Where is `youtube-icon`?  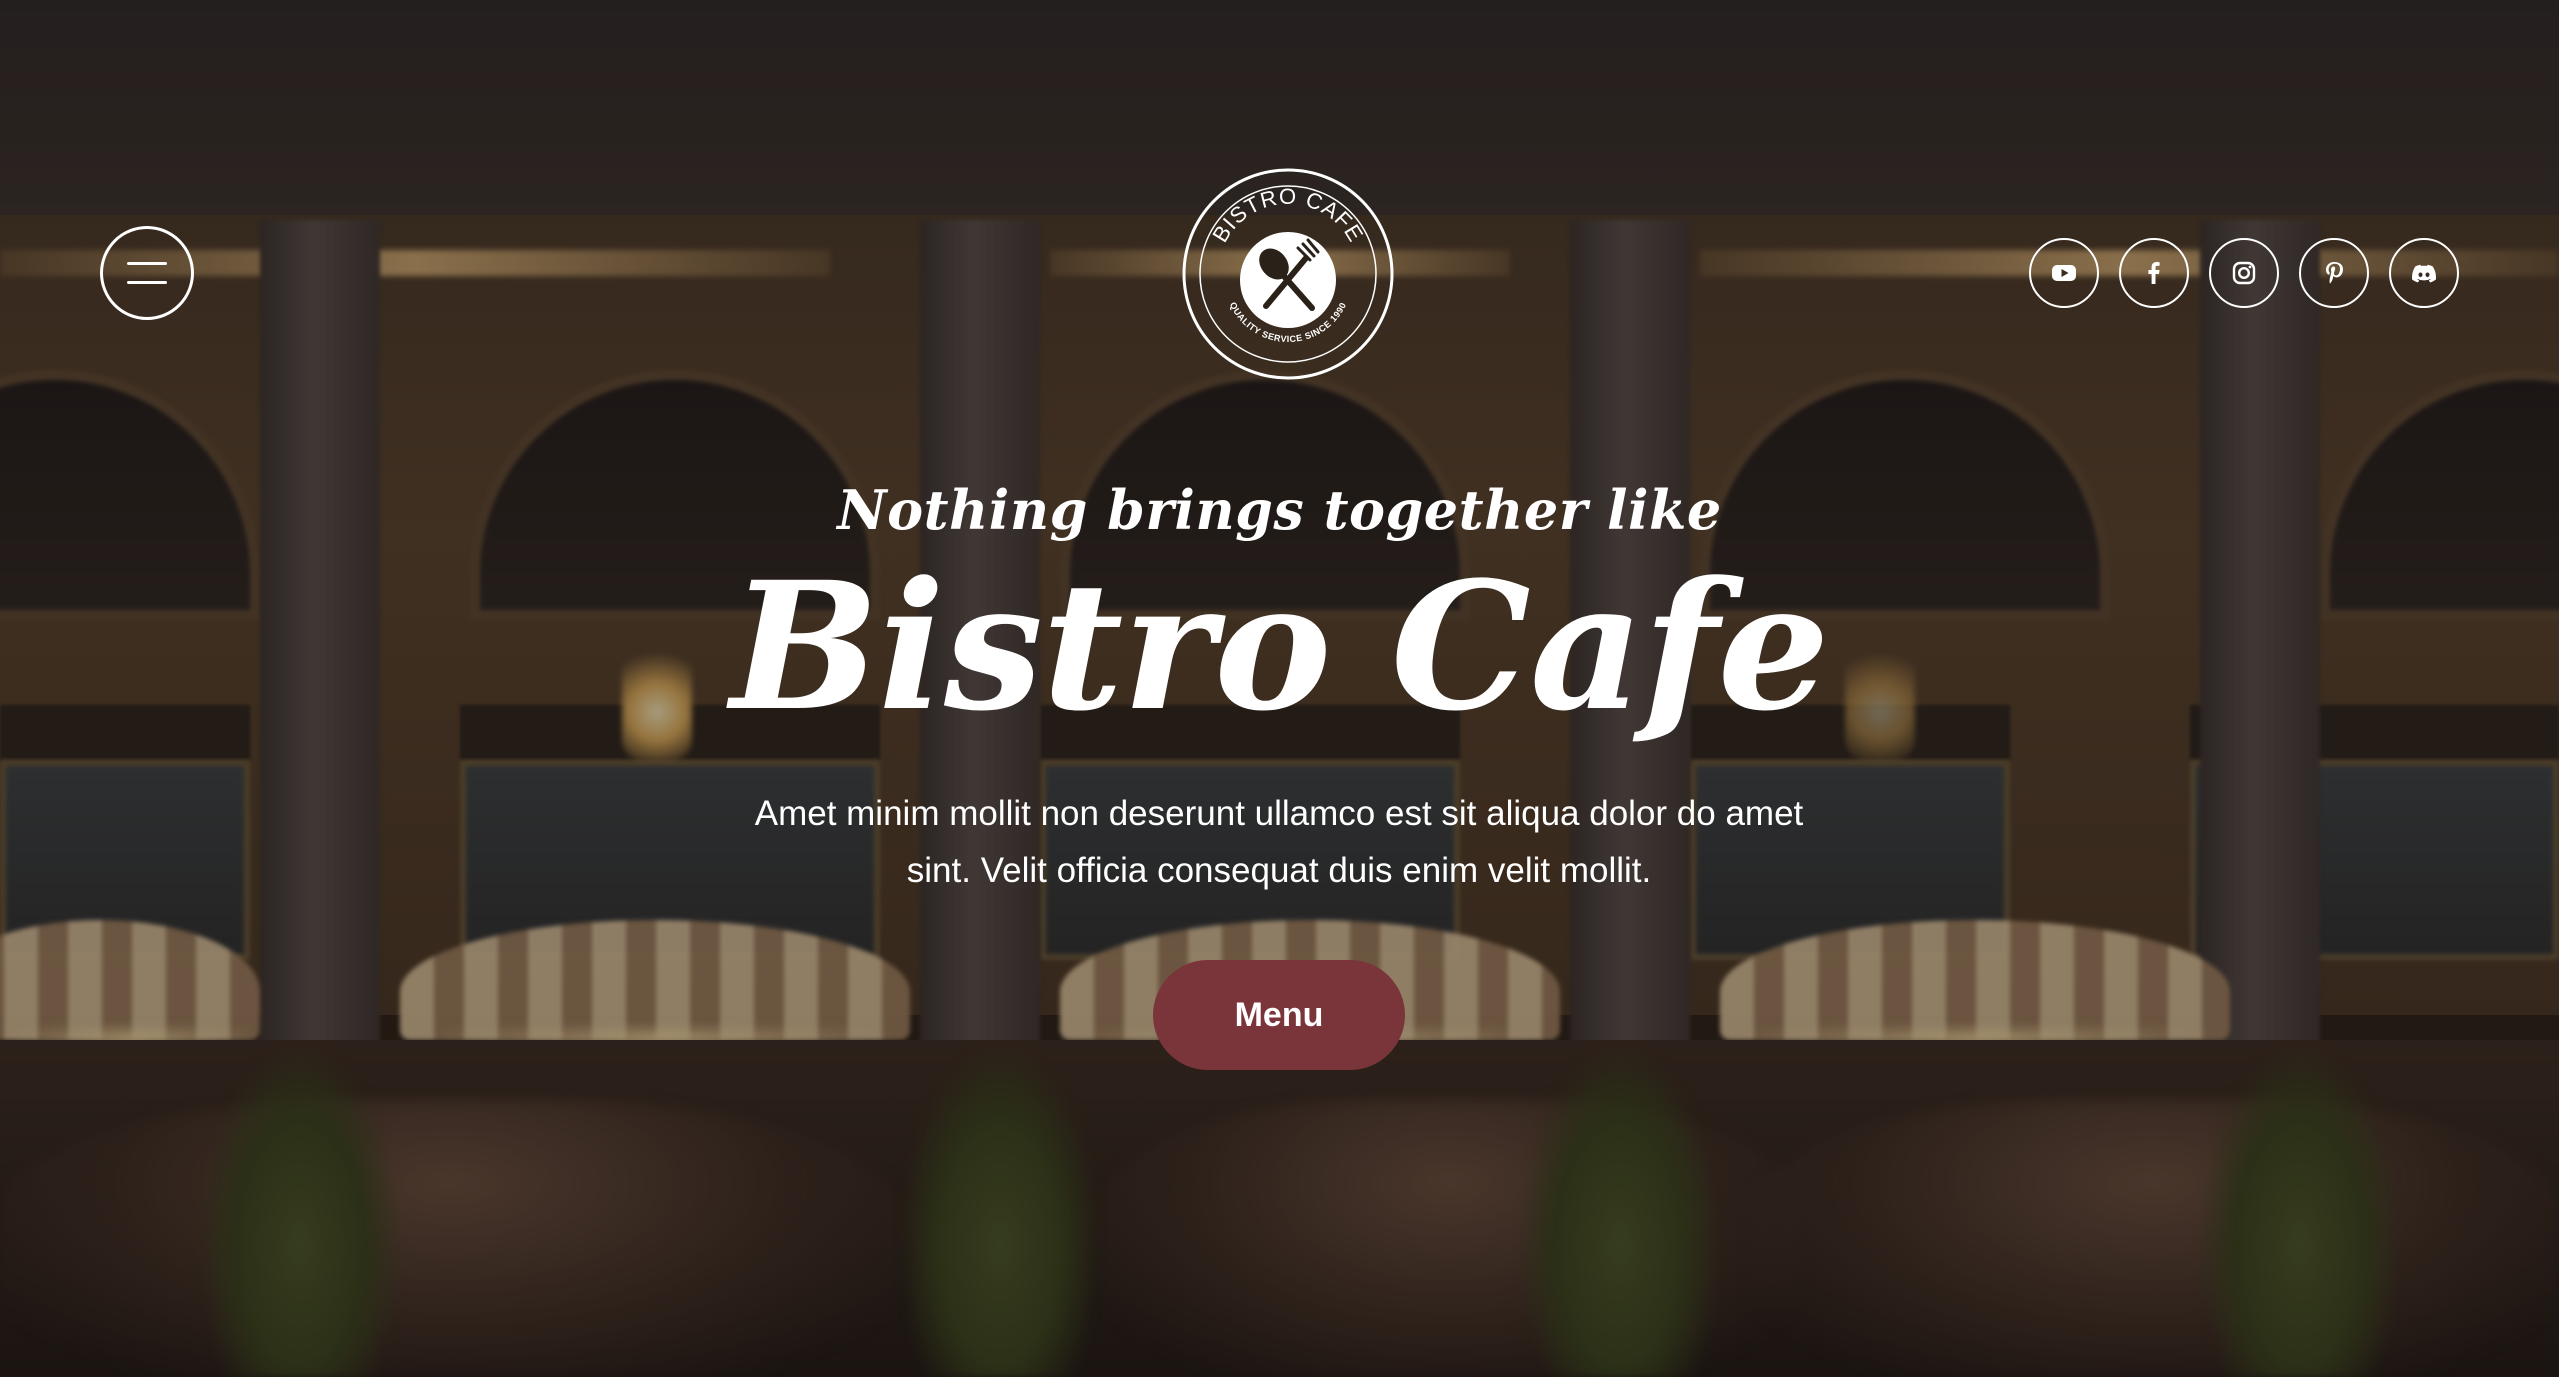
youtube-icon is located at coordinates (2064, 273).